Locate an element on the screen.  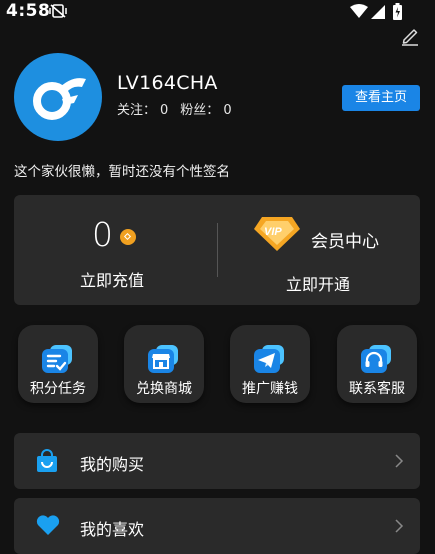
app-logo-icon is located at coordinates (59, 99).